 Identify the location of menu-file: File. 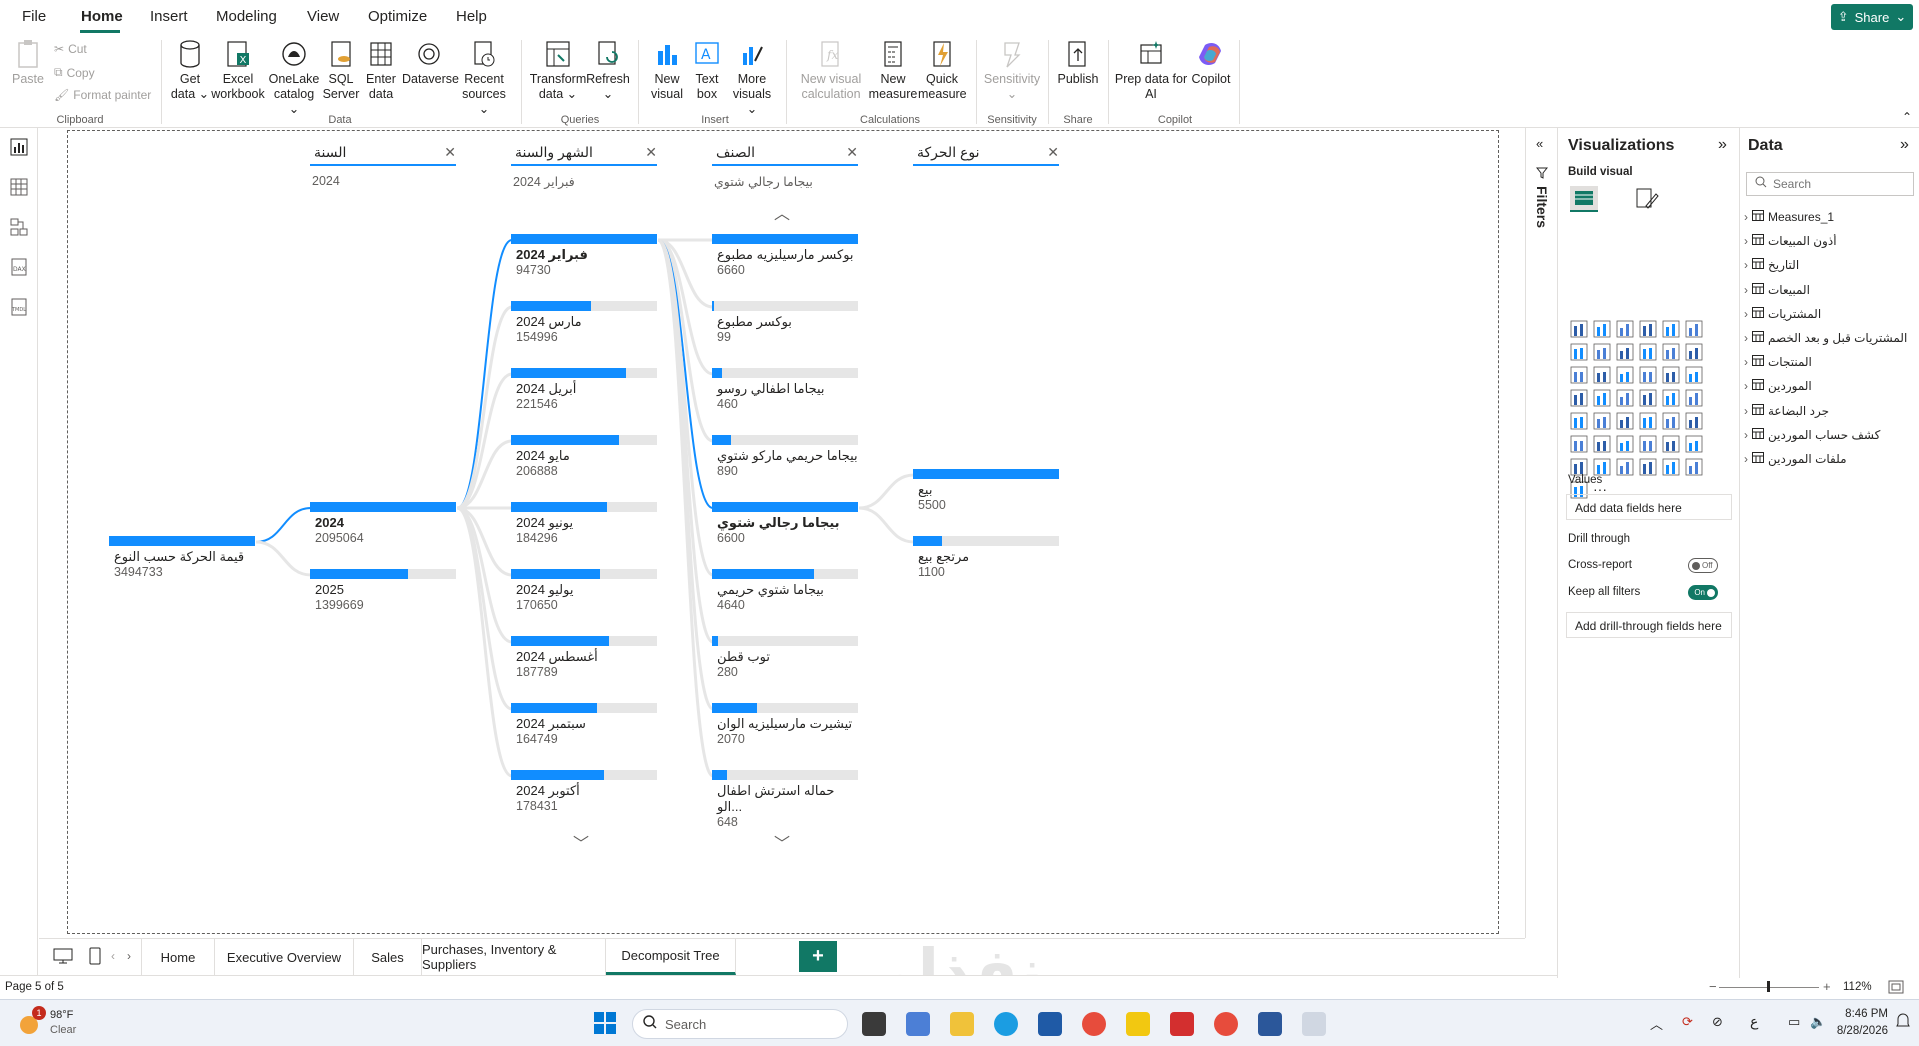
(34, 16).